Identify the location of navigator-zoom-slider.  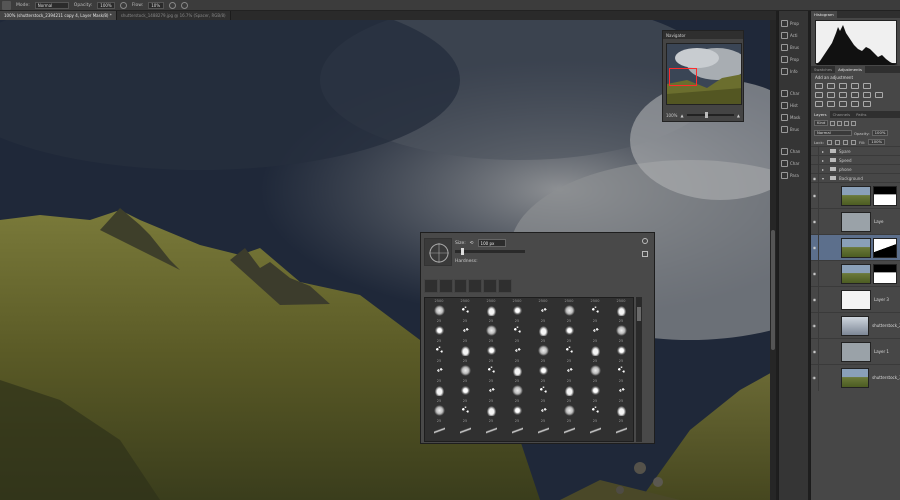
(710, 115).